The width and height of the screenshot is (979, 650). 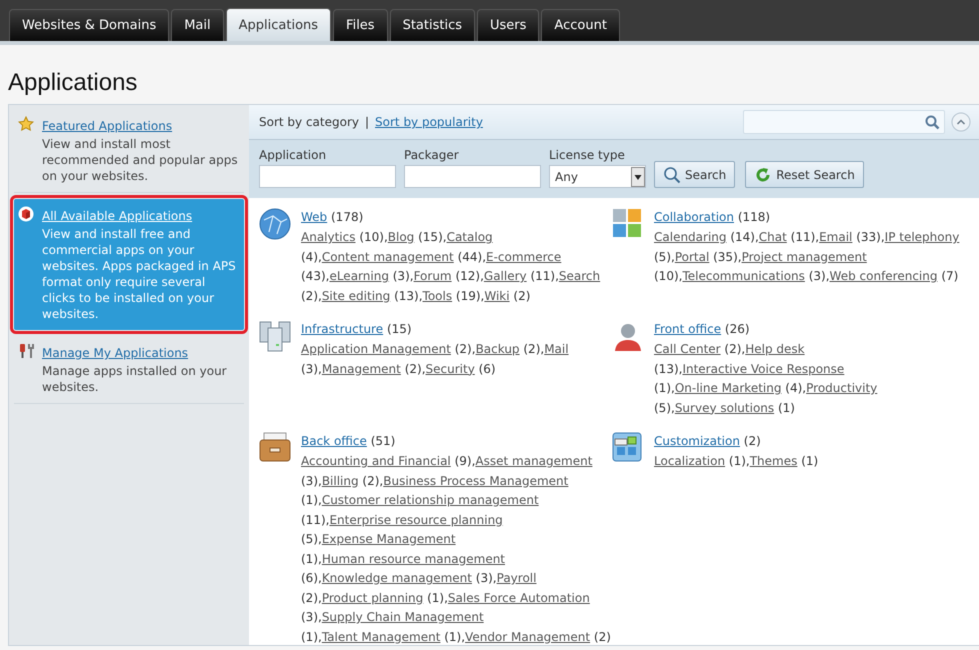 What do you see at coordinates (728, 388) in the screenshot?
I see `subcategory-link: On-line Marketing` at bounding box center [728, 388].